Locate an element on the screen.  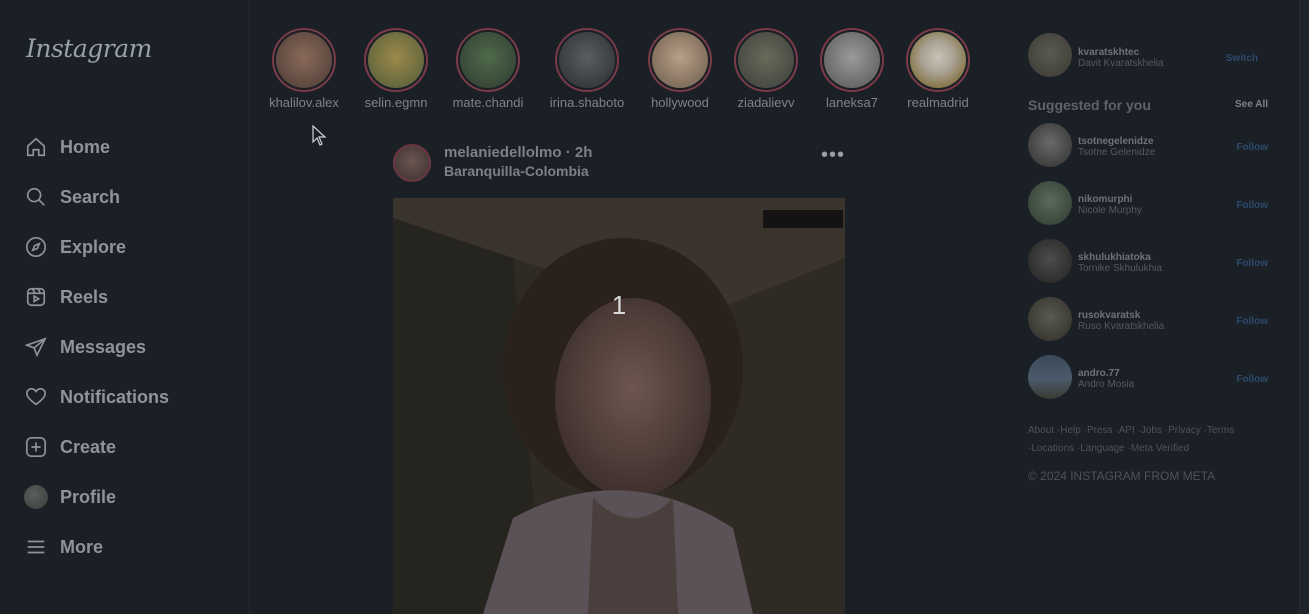
sidebar-item-label: Search is located at coordinates (90, 196).